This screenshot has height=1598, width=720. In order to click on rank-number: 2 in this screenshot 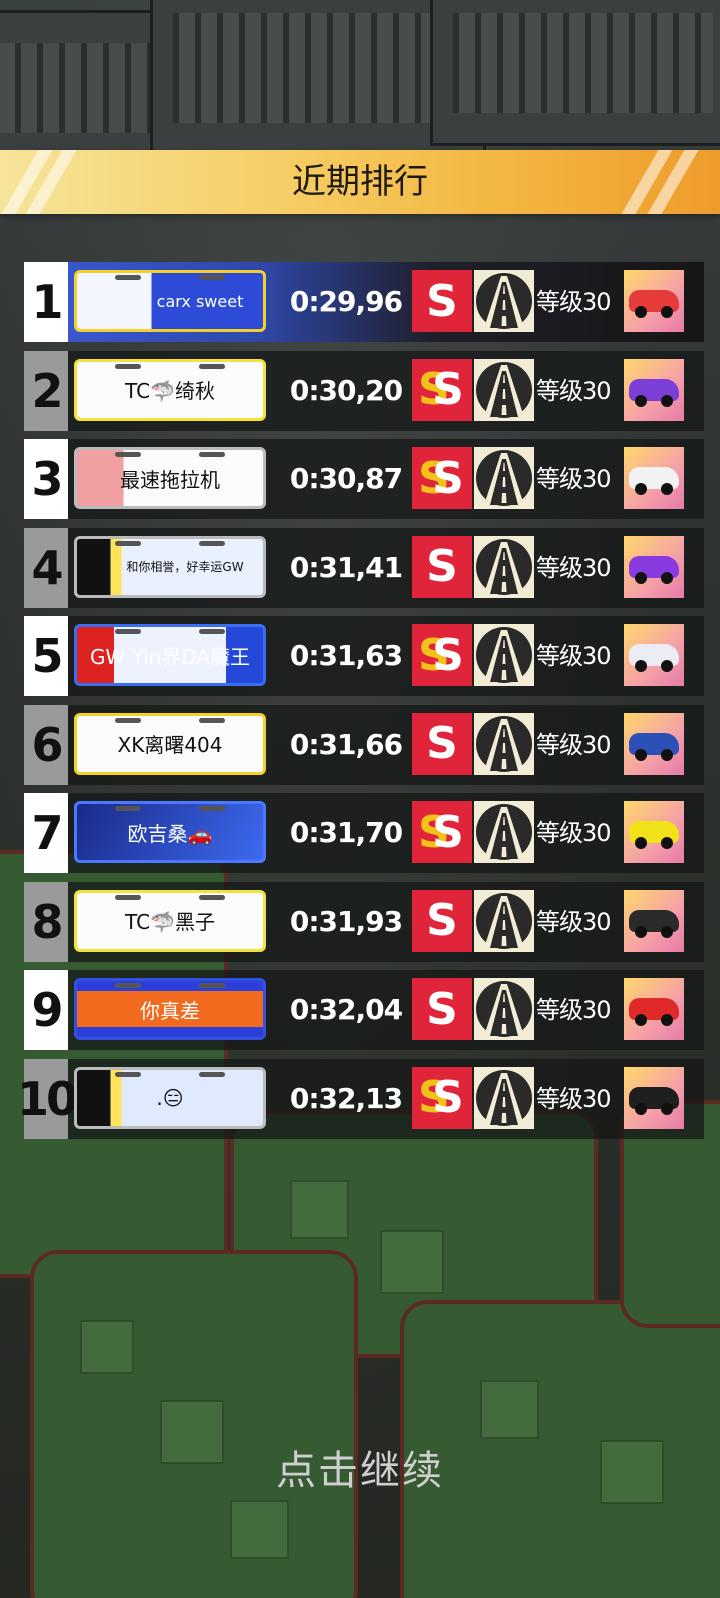, I will do `click(46, 390)`.